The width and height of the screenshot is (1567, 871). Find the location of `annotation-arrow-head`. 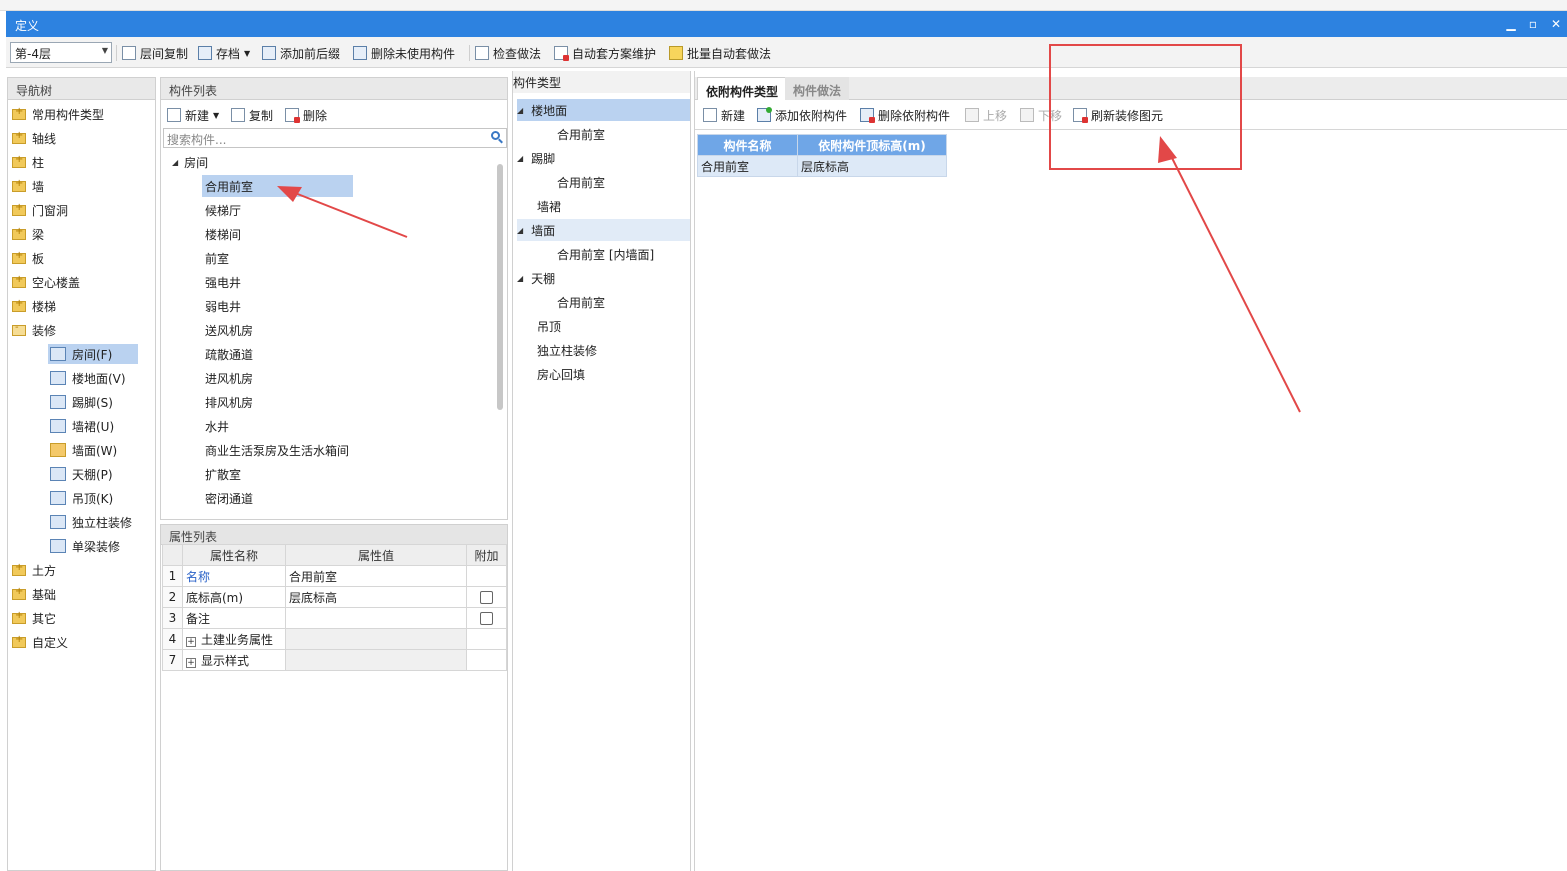

annotation-arrow-head is located at coordinates (1167, 149).